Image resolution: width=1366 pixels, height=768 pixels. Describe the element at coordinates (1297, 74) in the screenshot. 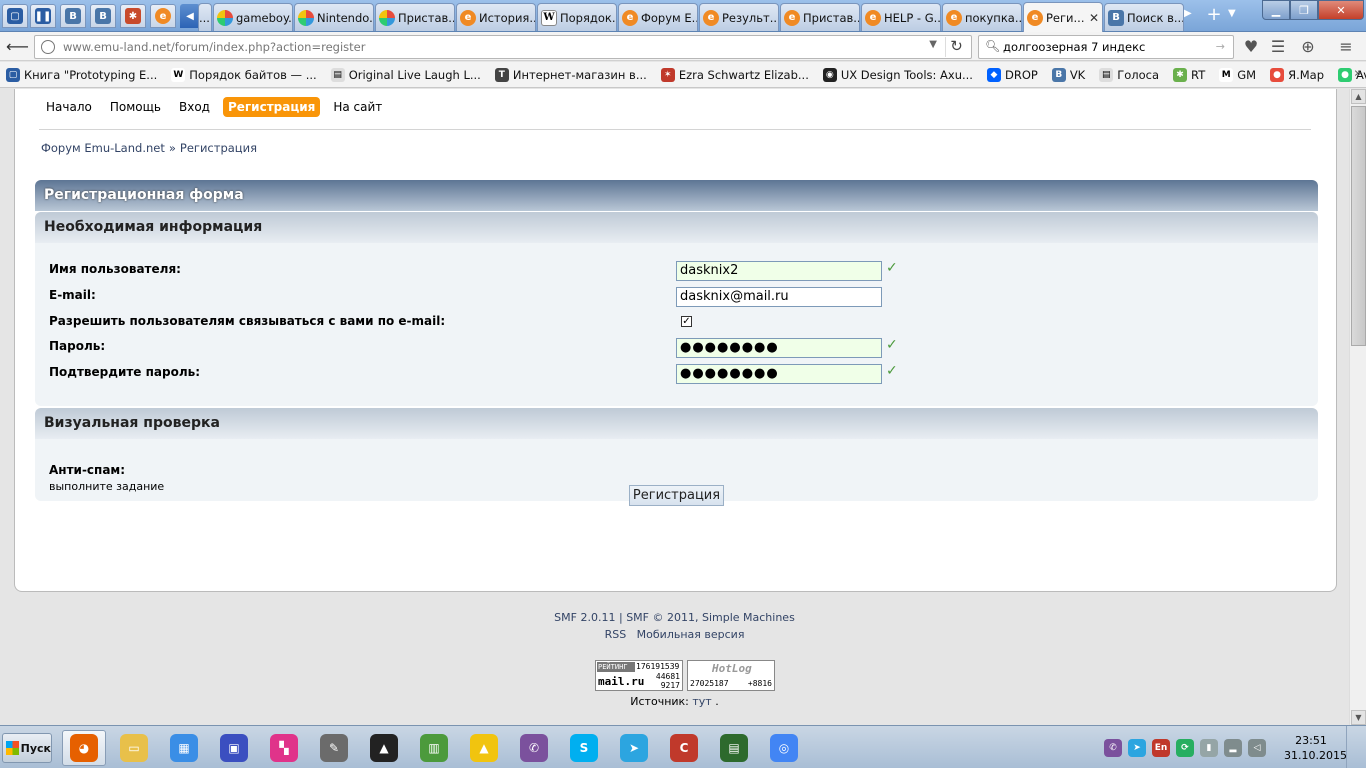

I see `bookmark-item: ● Я.Мар` at that location.